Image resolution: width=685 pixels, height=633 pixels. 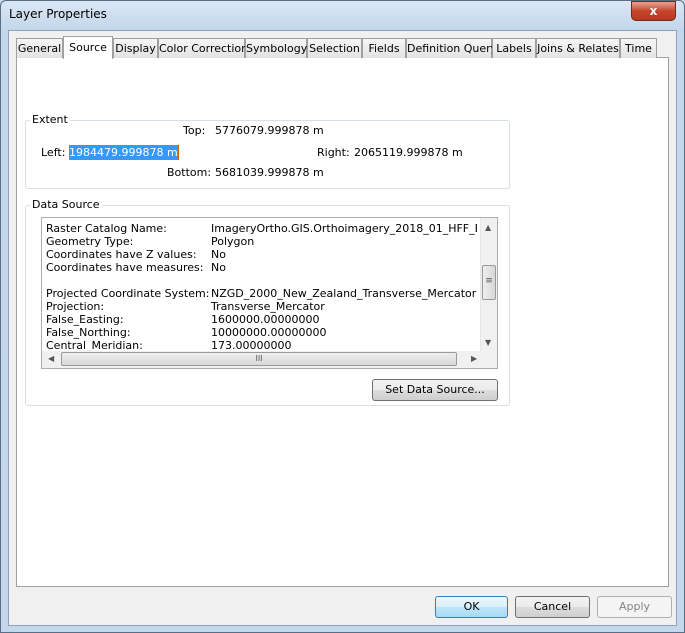 What do you see at coordinates (135, 48) in the screenshot?
I see `tab-display: Display` at bounding box center [135, 48].